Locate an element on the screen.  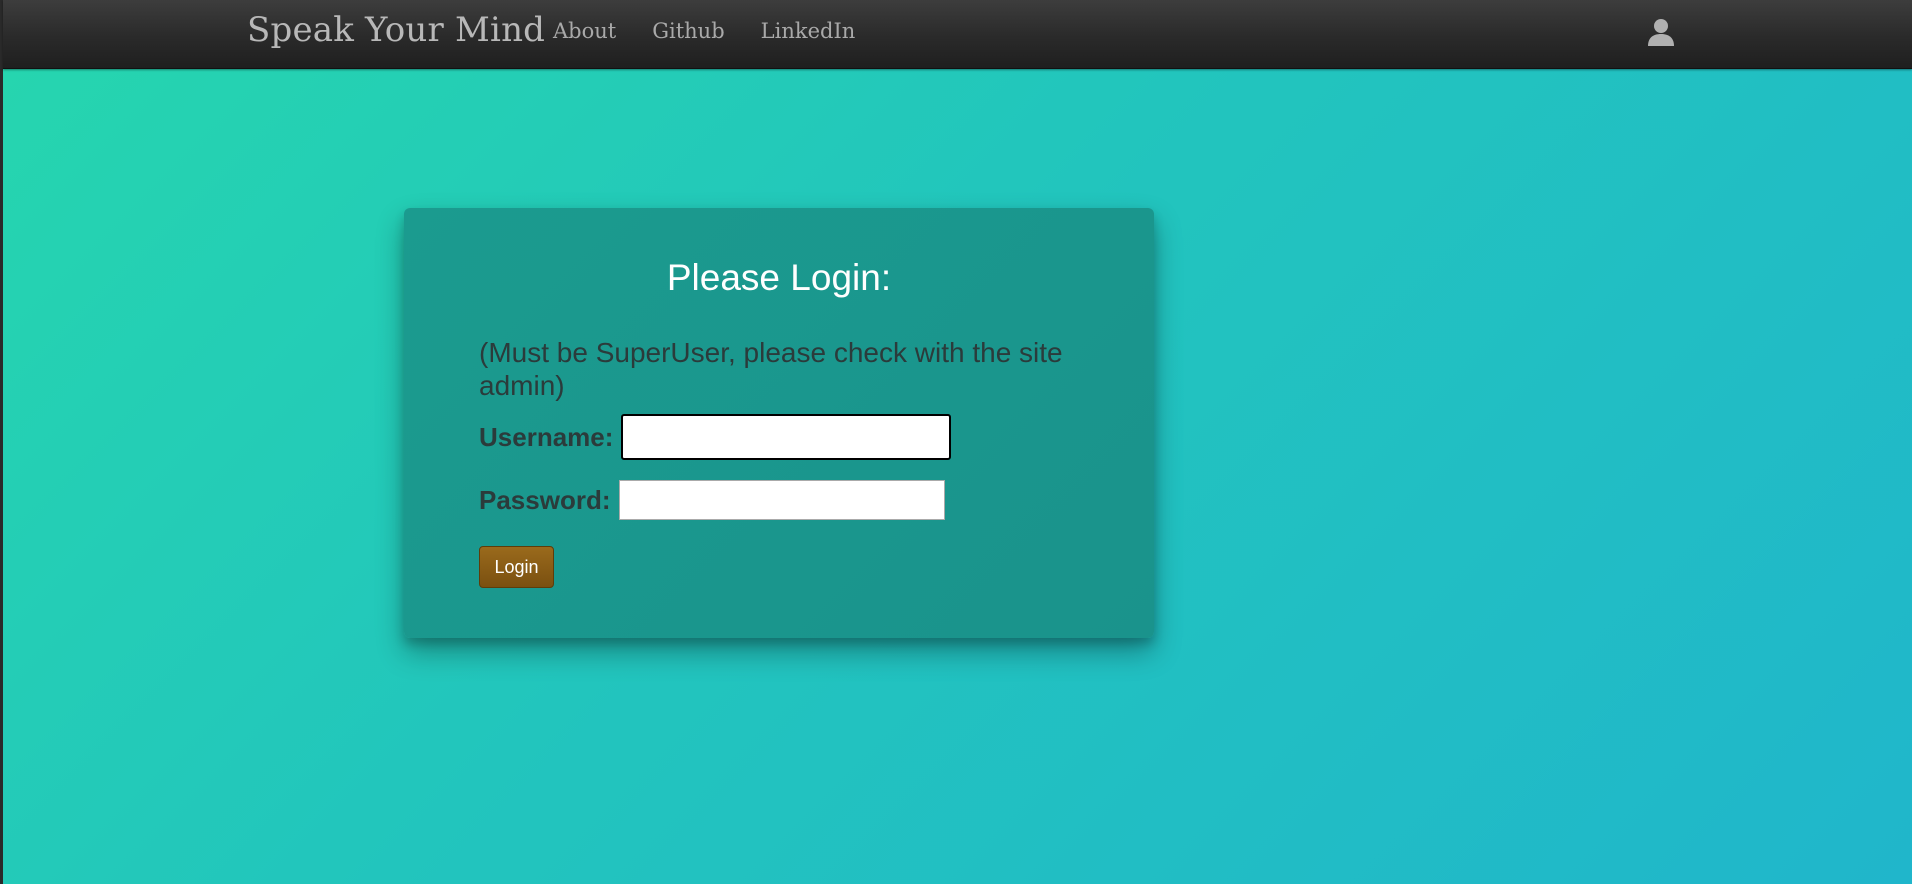
nav-link-linkedin: LinkedIn is located at coordinates (808, 31).